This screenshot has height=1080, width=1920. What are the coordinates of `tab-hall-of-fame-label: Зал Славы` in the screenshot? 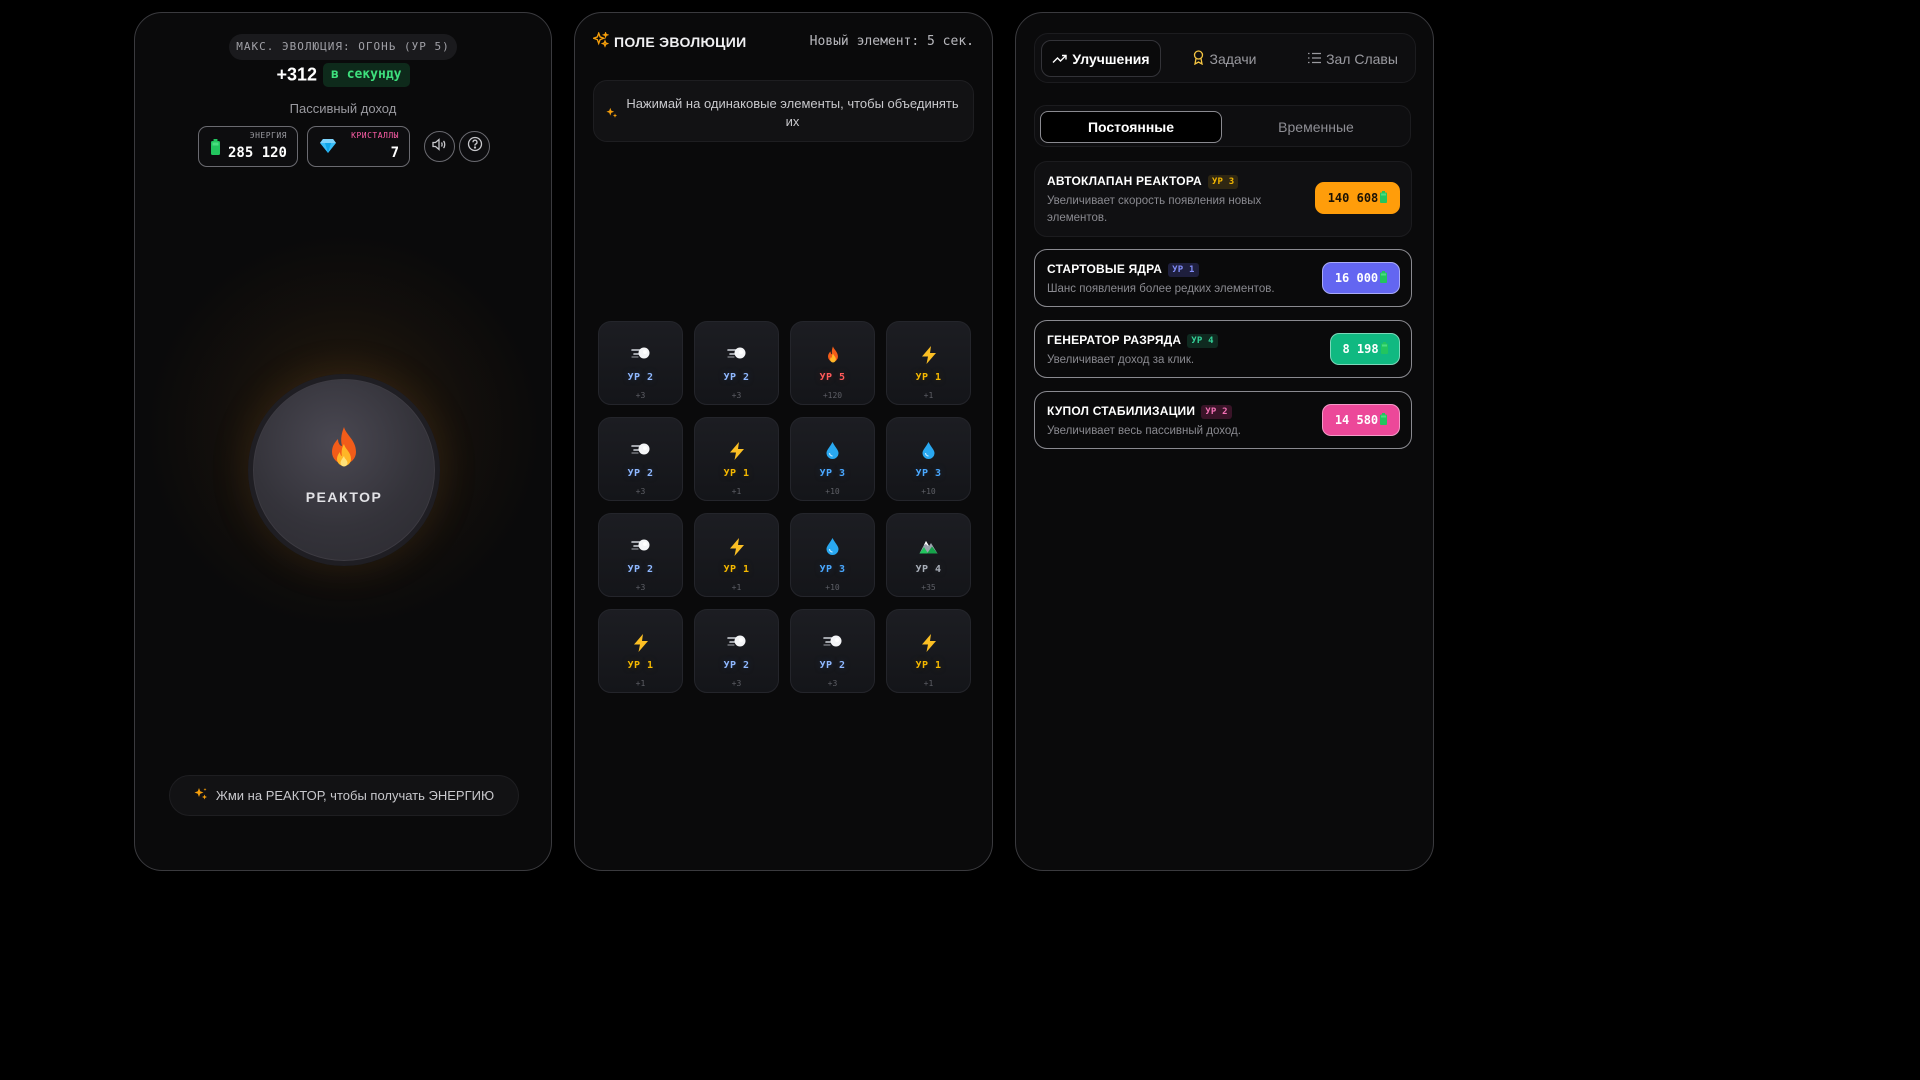 It's located at (1362, 58).